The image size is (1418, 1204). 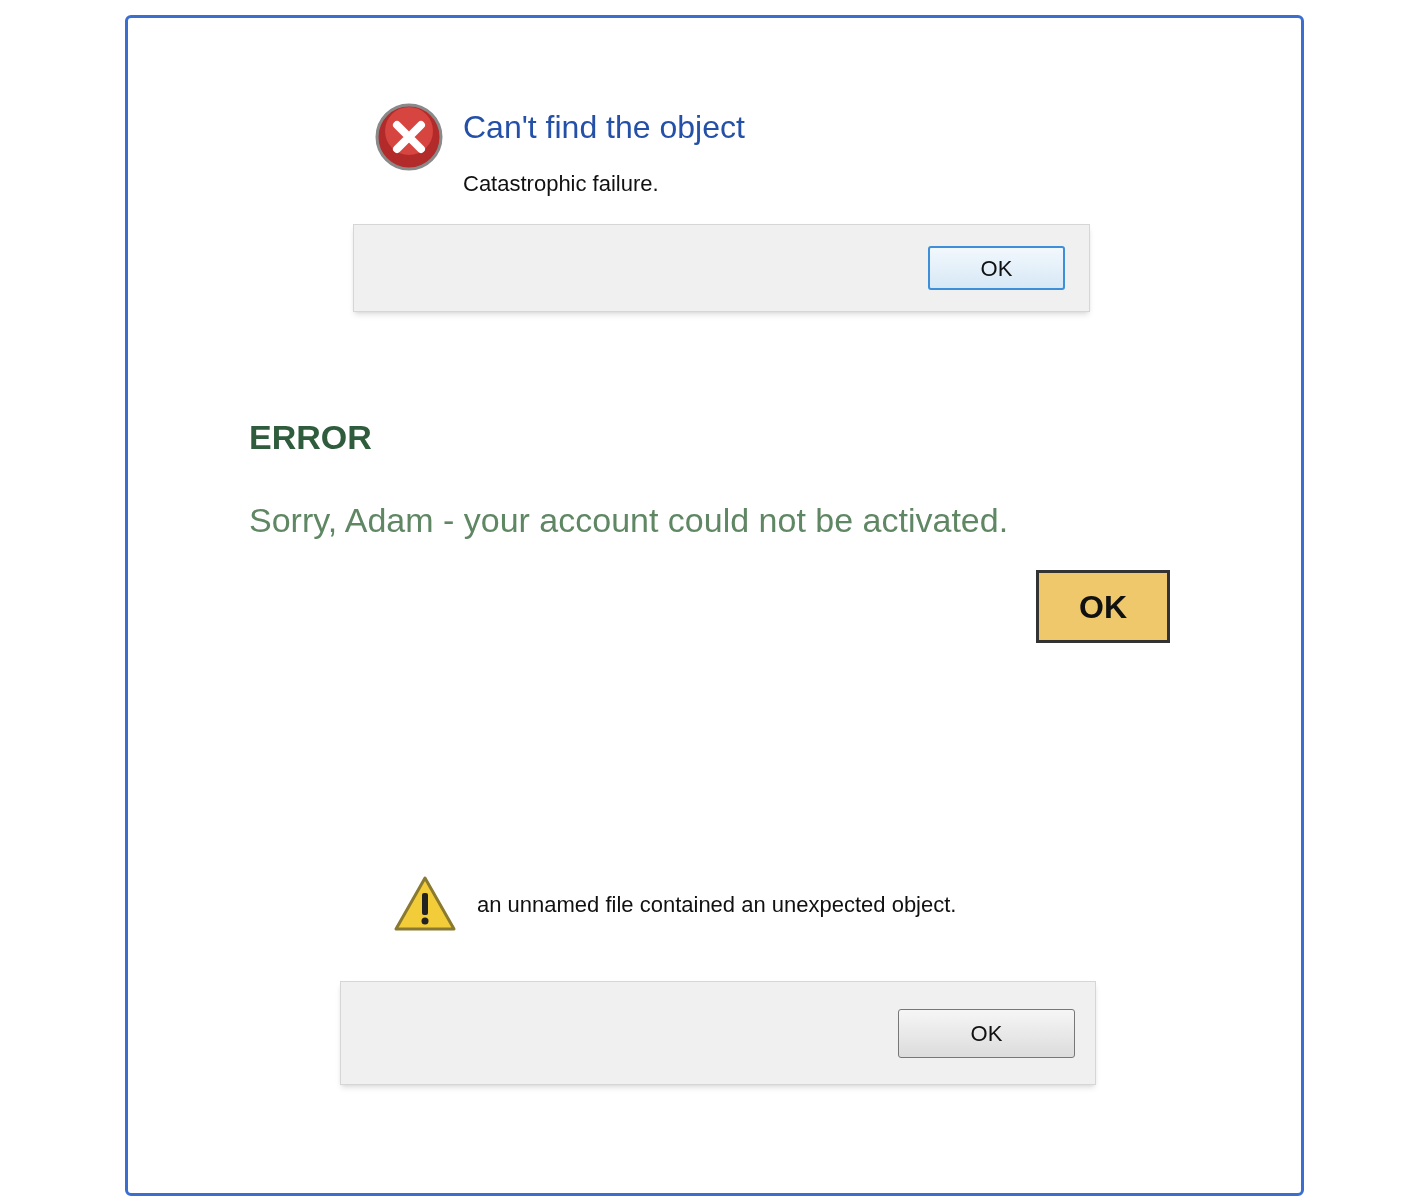 What do you see at coordinates (425, 904) in the screenshot?
I see `warning-icon` at bounding box center [425, 904].